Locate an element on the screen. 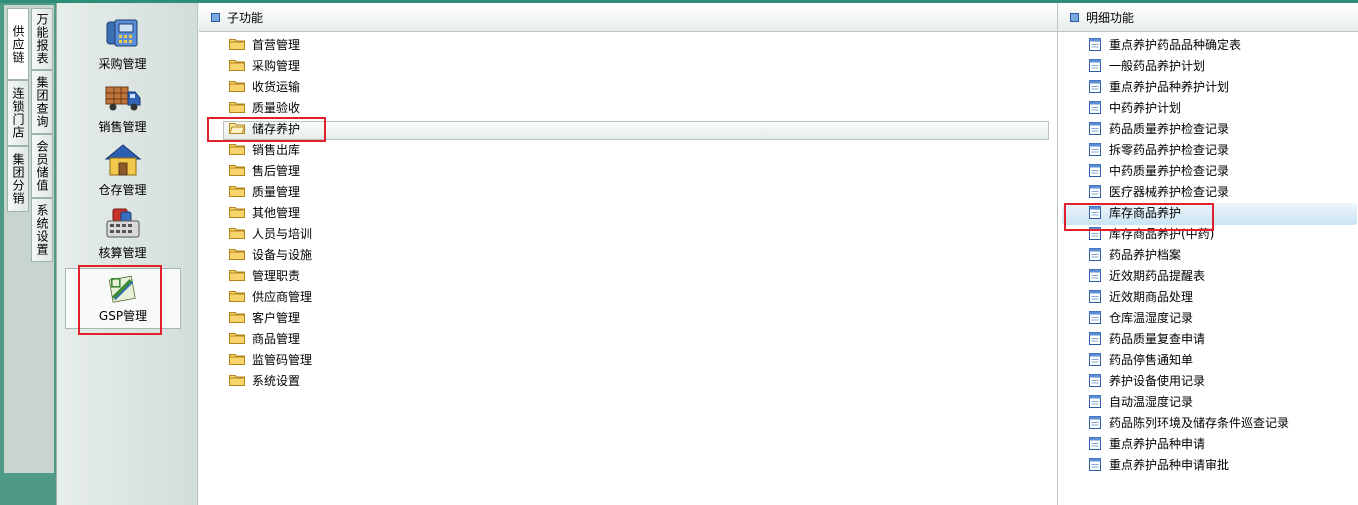  detail-function-item: 重点养护药品品种确定表 is located at coordinates (1164, 44).